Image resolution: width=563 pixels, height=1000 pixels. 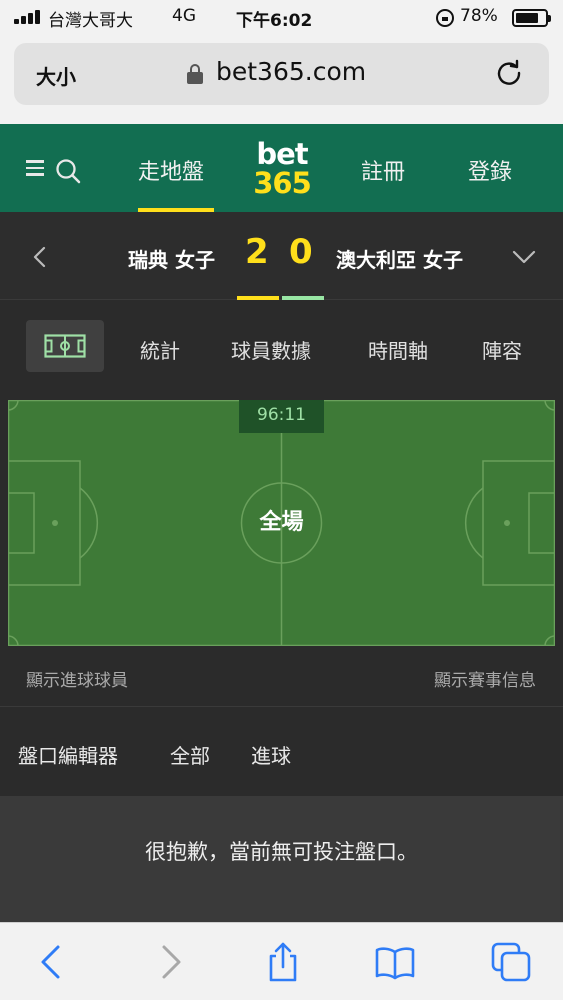 What do you see at coordinates (281, 256) in the screenshot?
I see `match-header: 瑞典 女子 2 0 澳大利亞 女子` at bounding box center [281, 256].